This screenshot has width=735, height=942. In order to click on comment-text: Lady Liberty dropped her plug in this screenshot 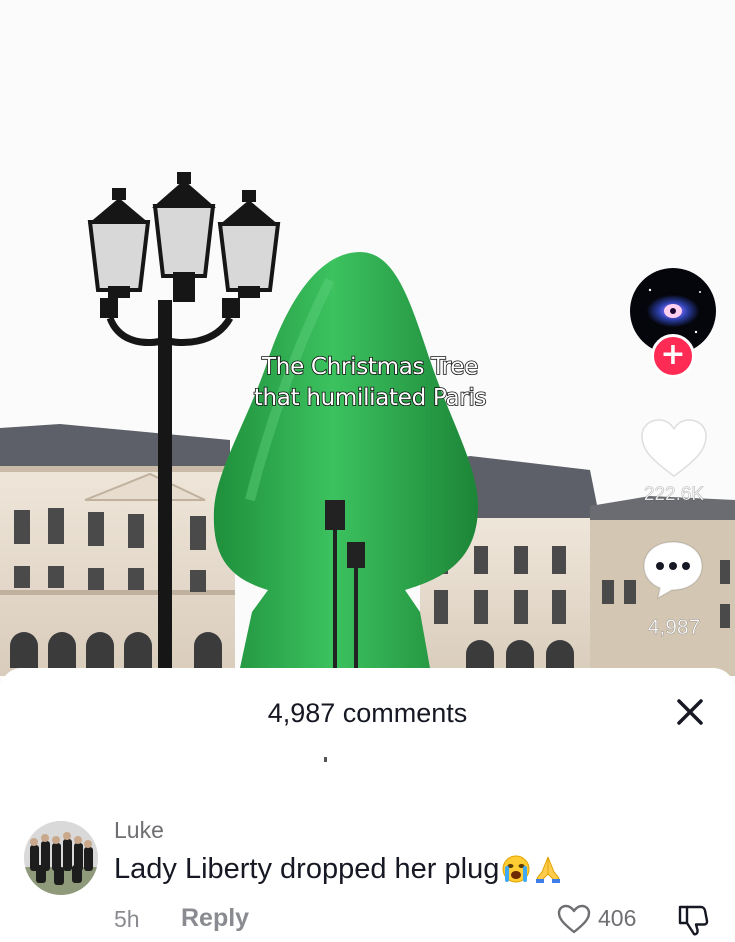, I will do `click(307, 869)`.